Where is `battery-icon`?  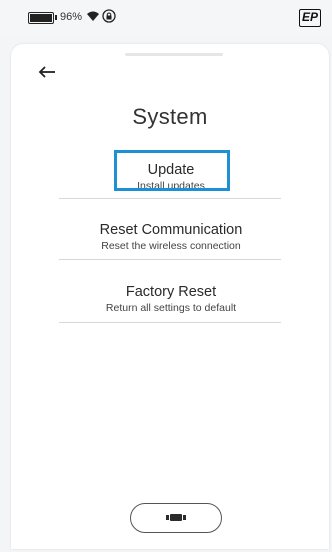 battery-icon is located at coordinates (42, 18).